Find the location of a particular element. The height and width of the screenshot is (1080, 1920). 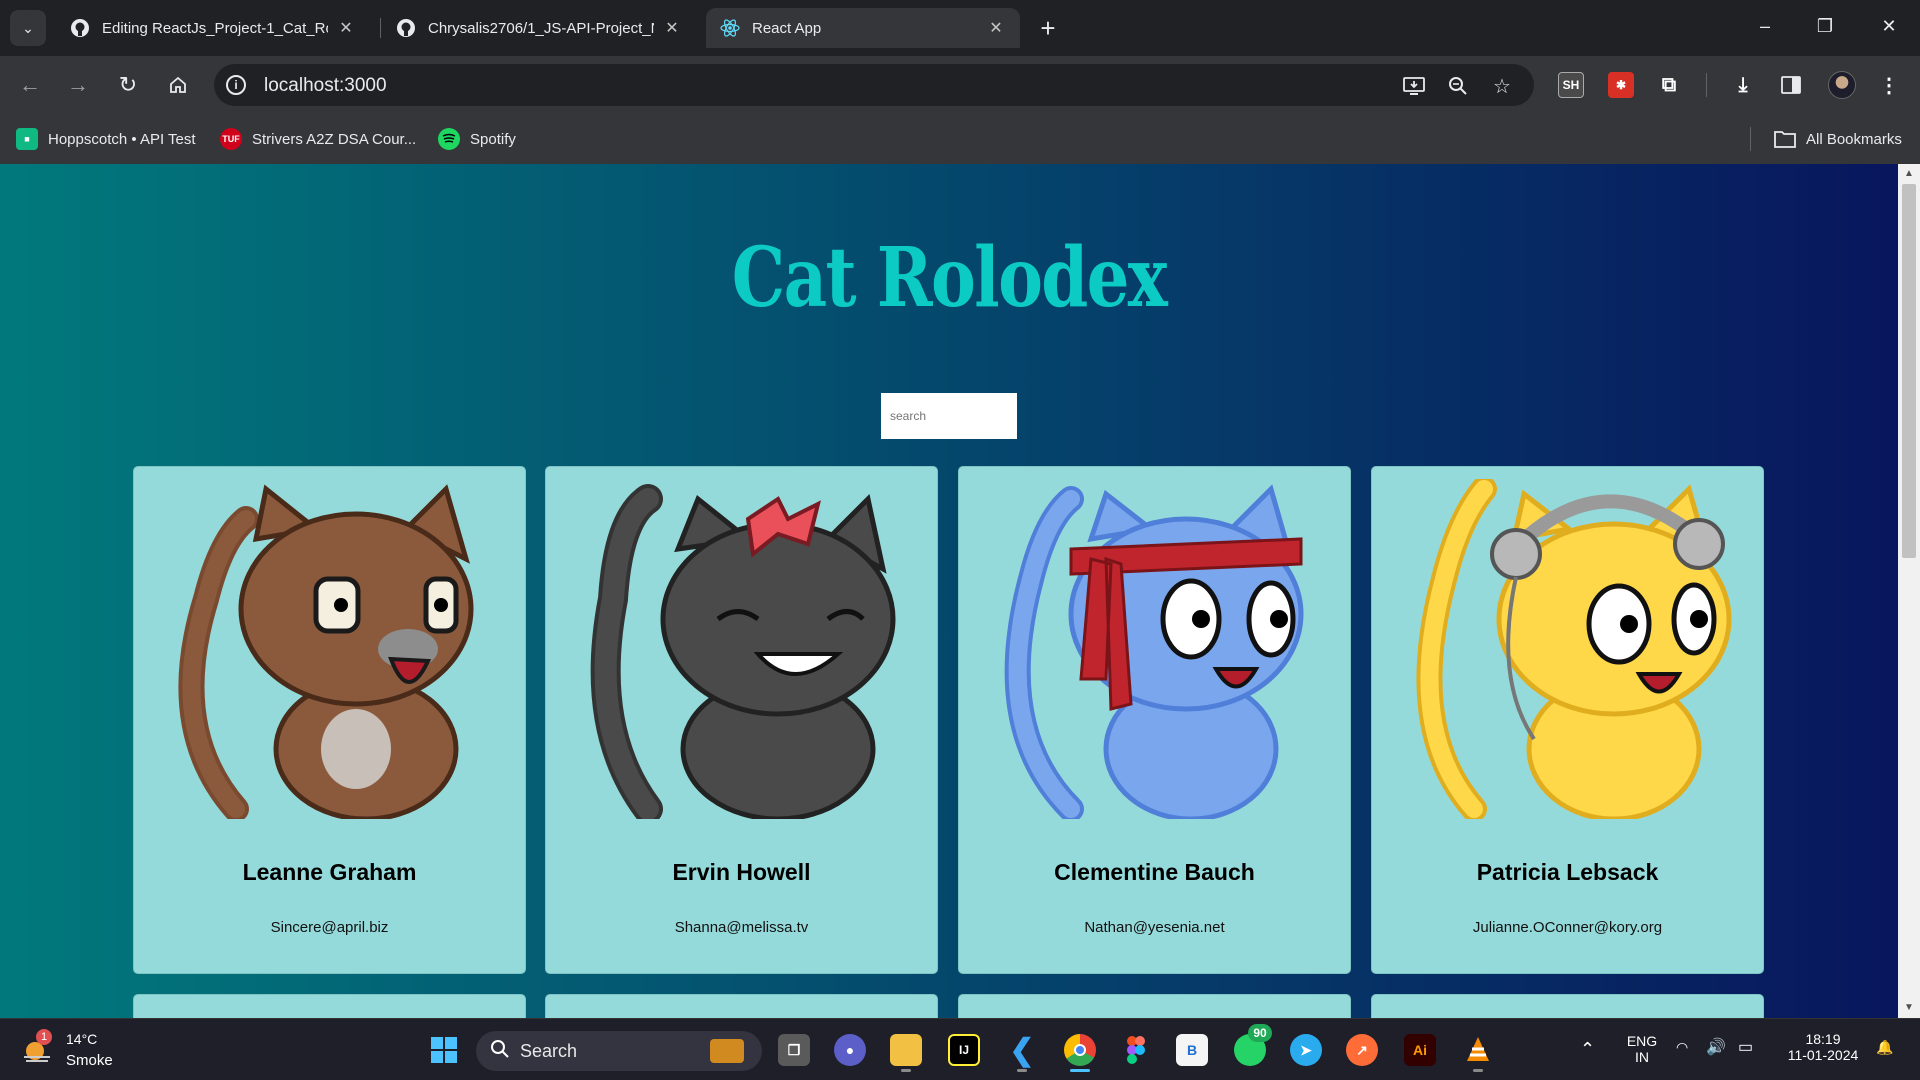

clock-time: 18:19 is located at coordinates (1823, 1039).